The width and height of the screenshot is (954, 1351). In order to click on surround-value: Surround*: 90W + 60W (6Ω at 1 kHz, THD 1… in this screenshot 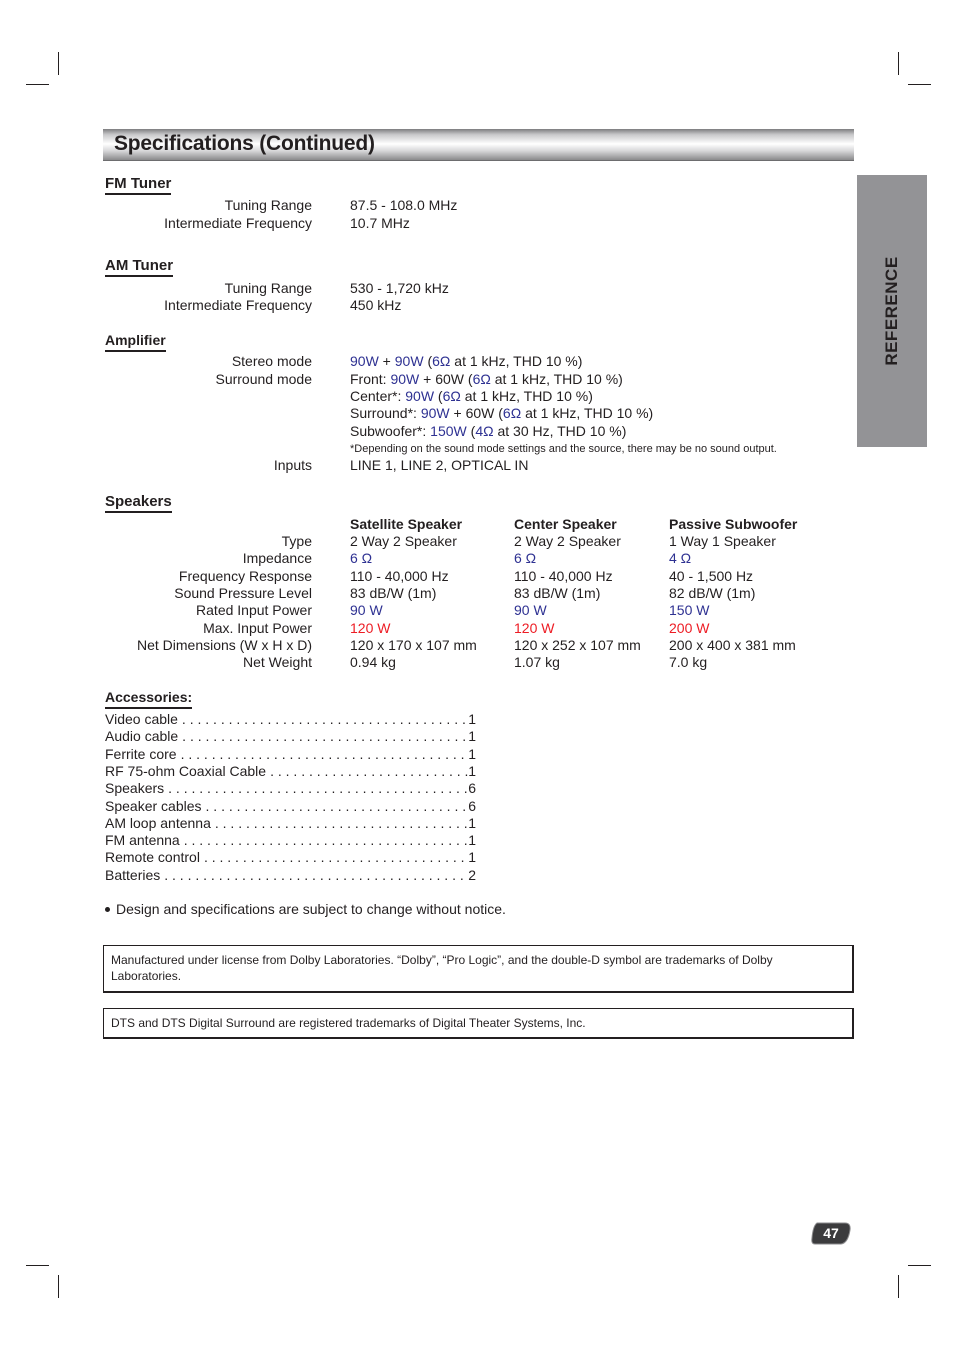, I will do `click(501, 413)`.